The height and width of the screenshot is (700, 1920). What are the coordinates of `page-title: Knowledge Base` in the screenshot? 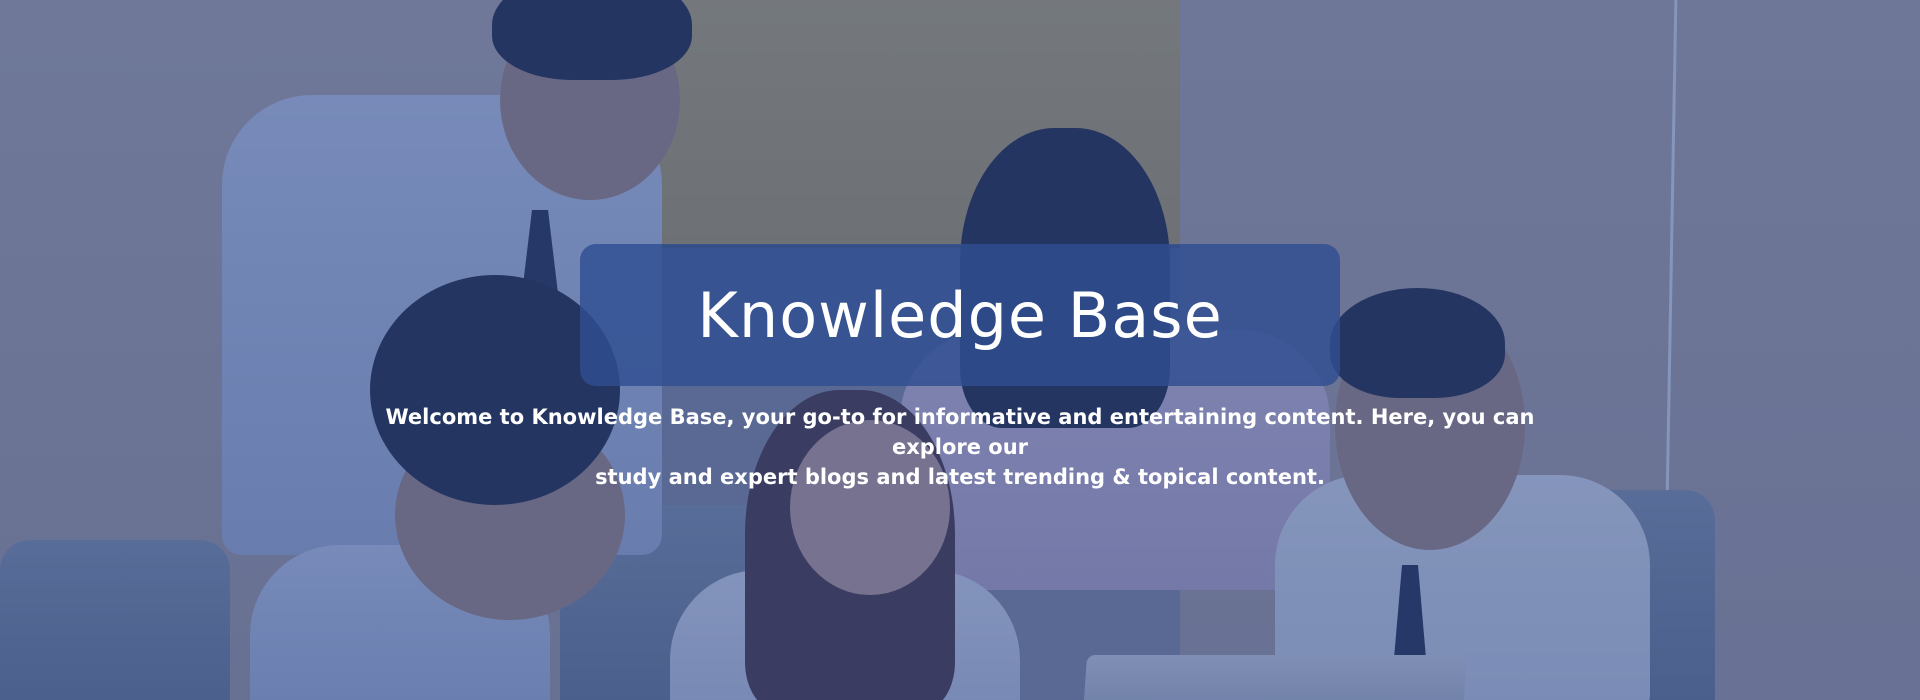 It's located at (960, 315).